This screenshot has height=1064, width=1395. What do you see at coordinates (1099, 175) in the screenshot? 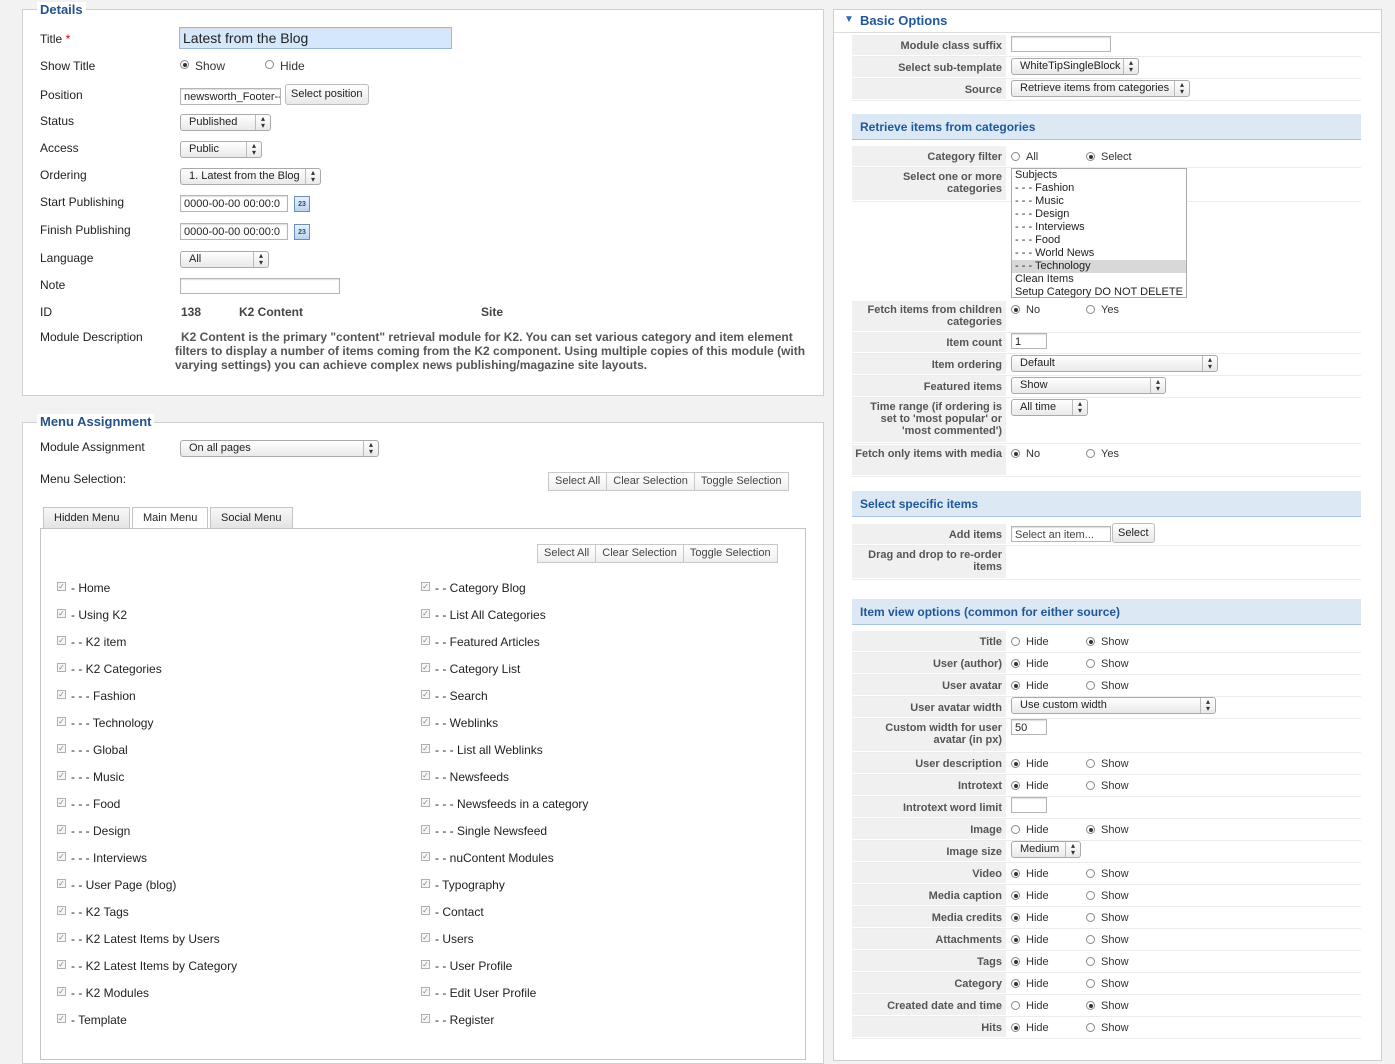
I see `category-option: Subjects` at bounding box center [1099, 175].